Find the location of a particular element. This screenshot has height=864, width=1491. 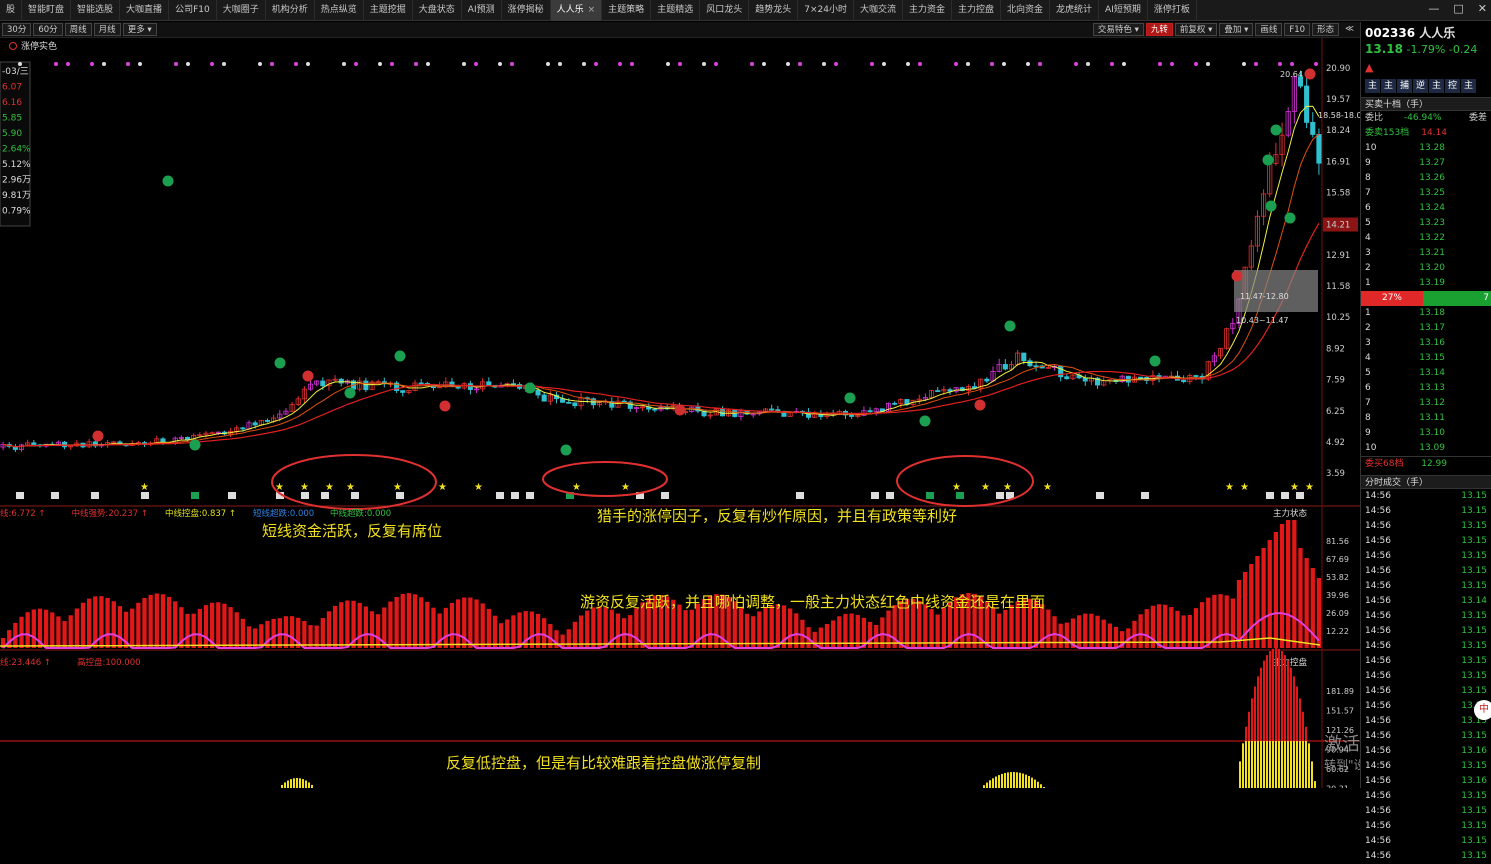

sub1-legend: 中线超跌:0.000 is located at coordinates (360, 513).